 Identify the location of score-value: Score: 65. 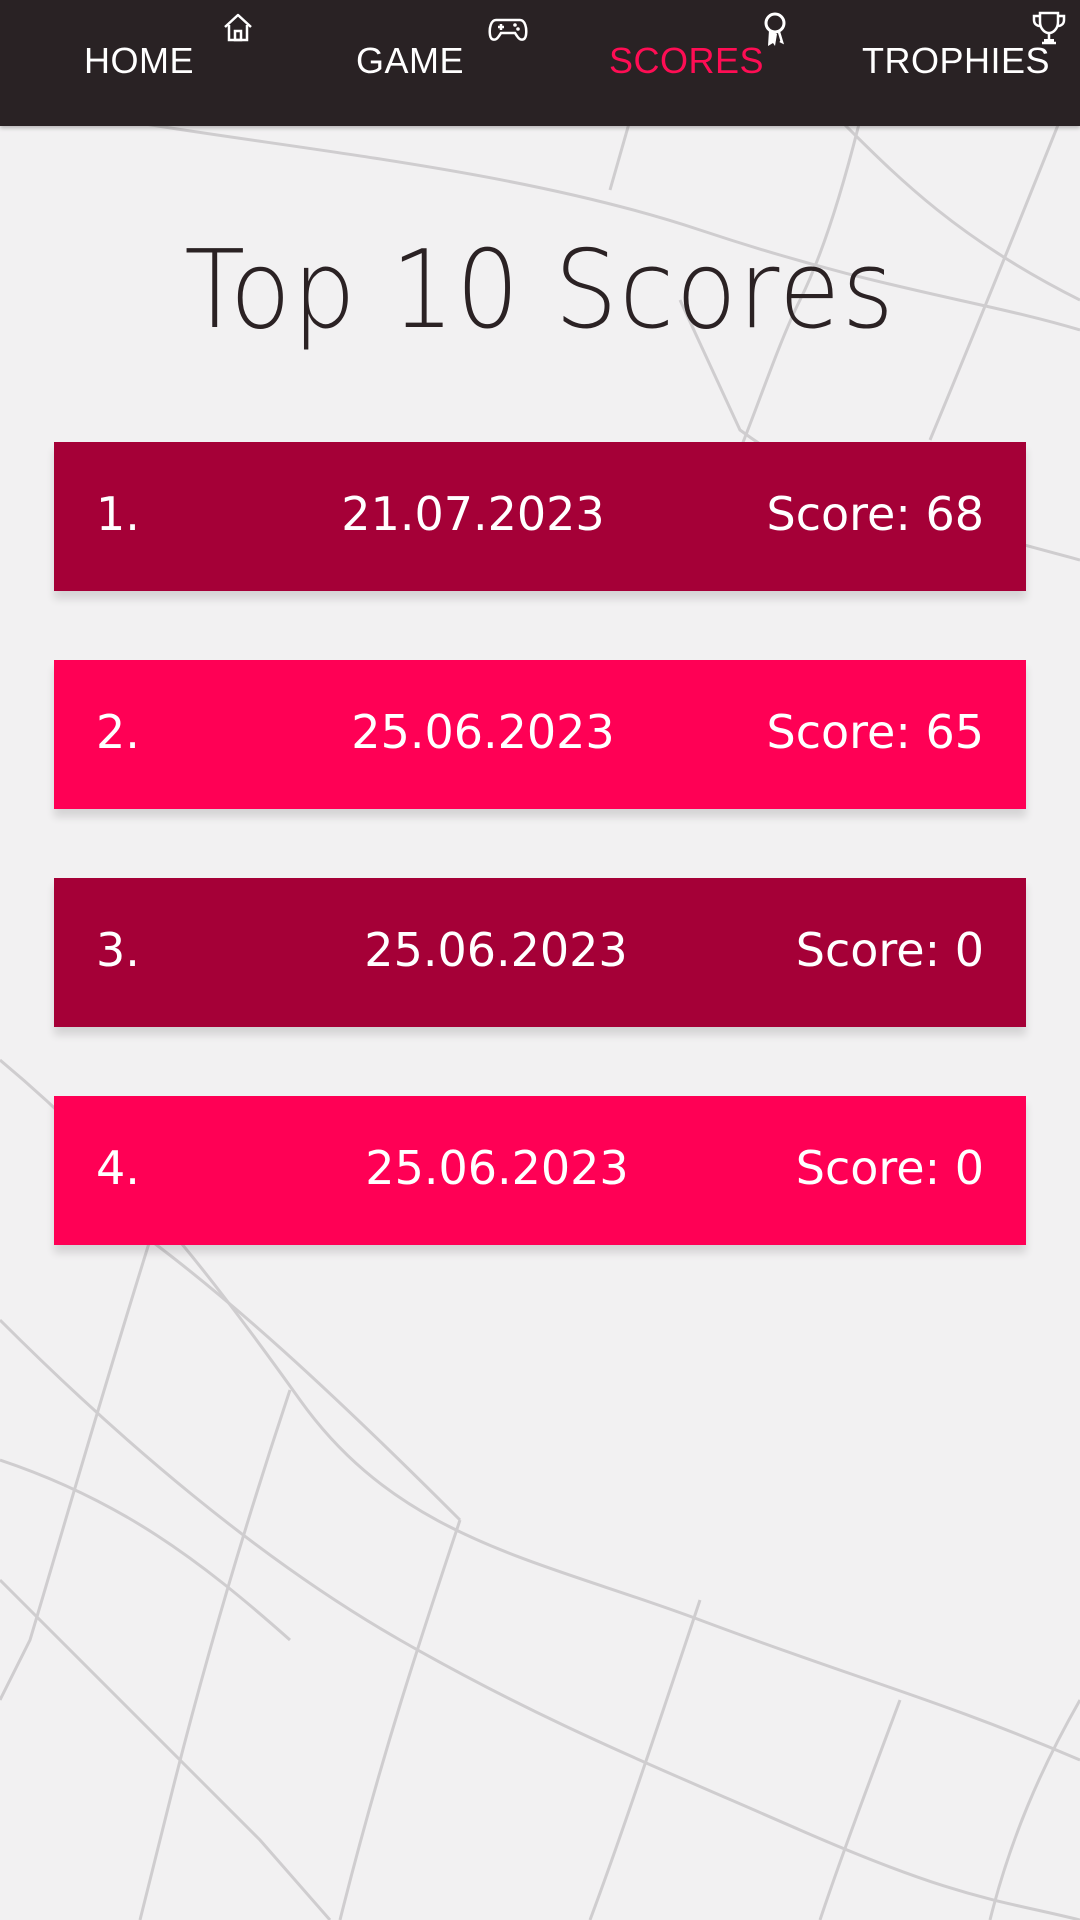
(875, 732).